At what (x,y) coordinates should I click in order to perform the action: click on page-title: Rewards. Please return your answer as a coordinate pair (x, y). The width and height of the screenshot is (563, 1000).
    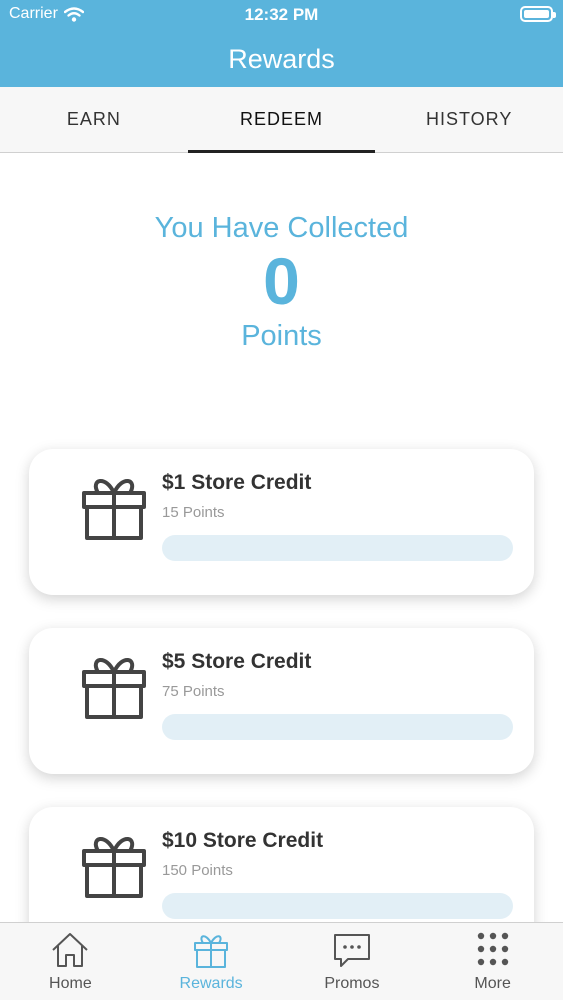
    Looking at the image, I should click on (281, 59).